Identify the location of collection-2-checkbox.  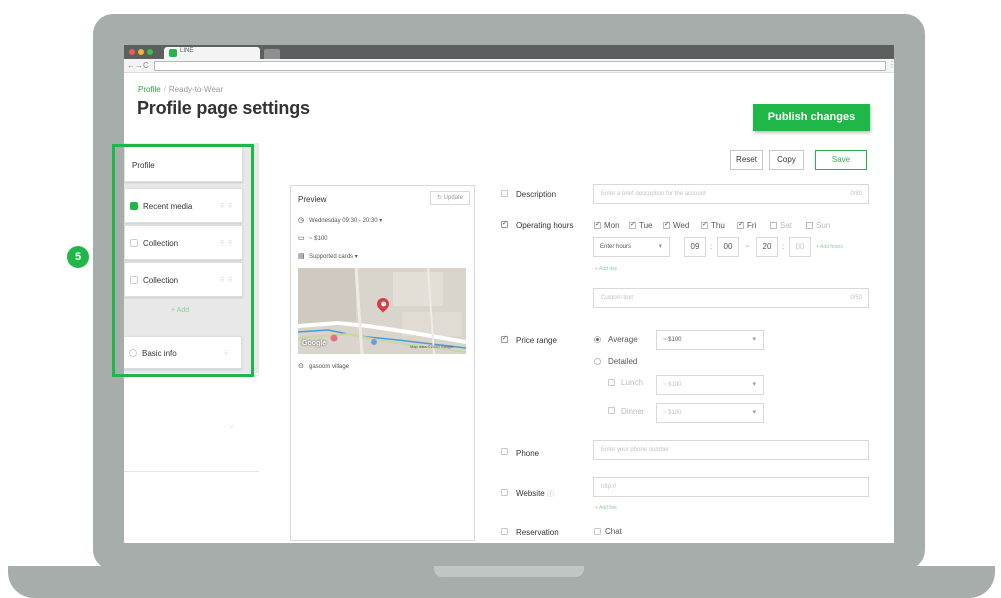
(134, 280).